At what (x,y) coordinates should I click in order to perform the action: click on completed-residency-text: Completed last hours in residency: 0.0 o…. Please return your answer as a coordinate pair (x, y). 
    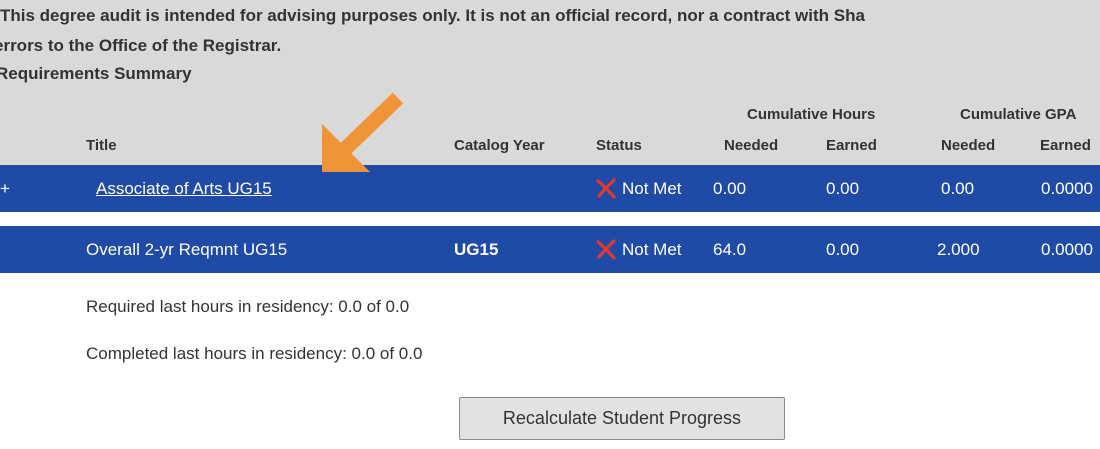
    Looking at the image, I should click on (254, 353).